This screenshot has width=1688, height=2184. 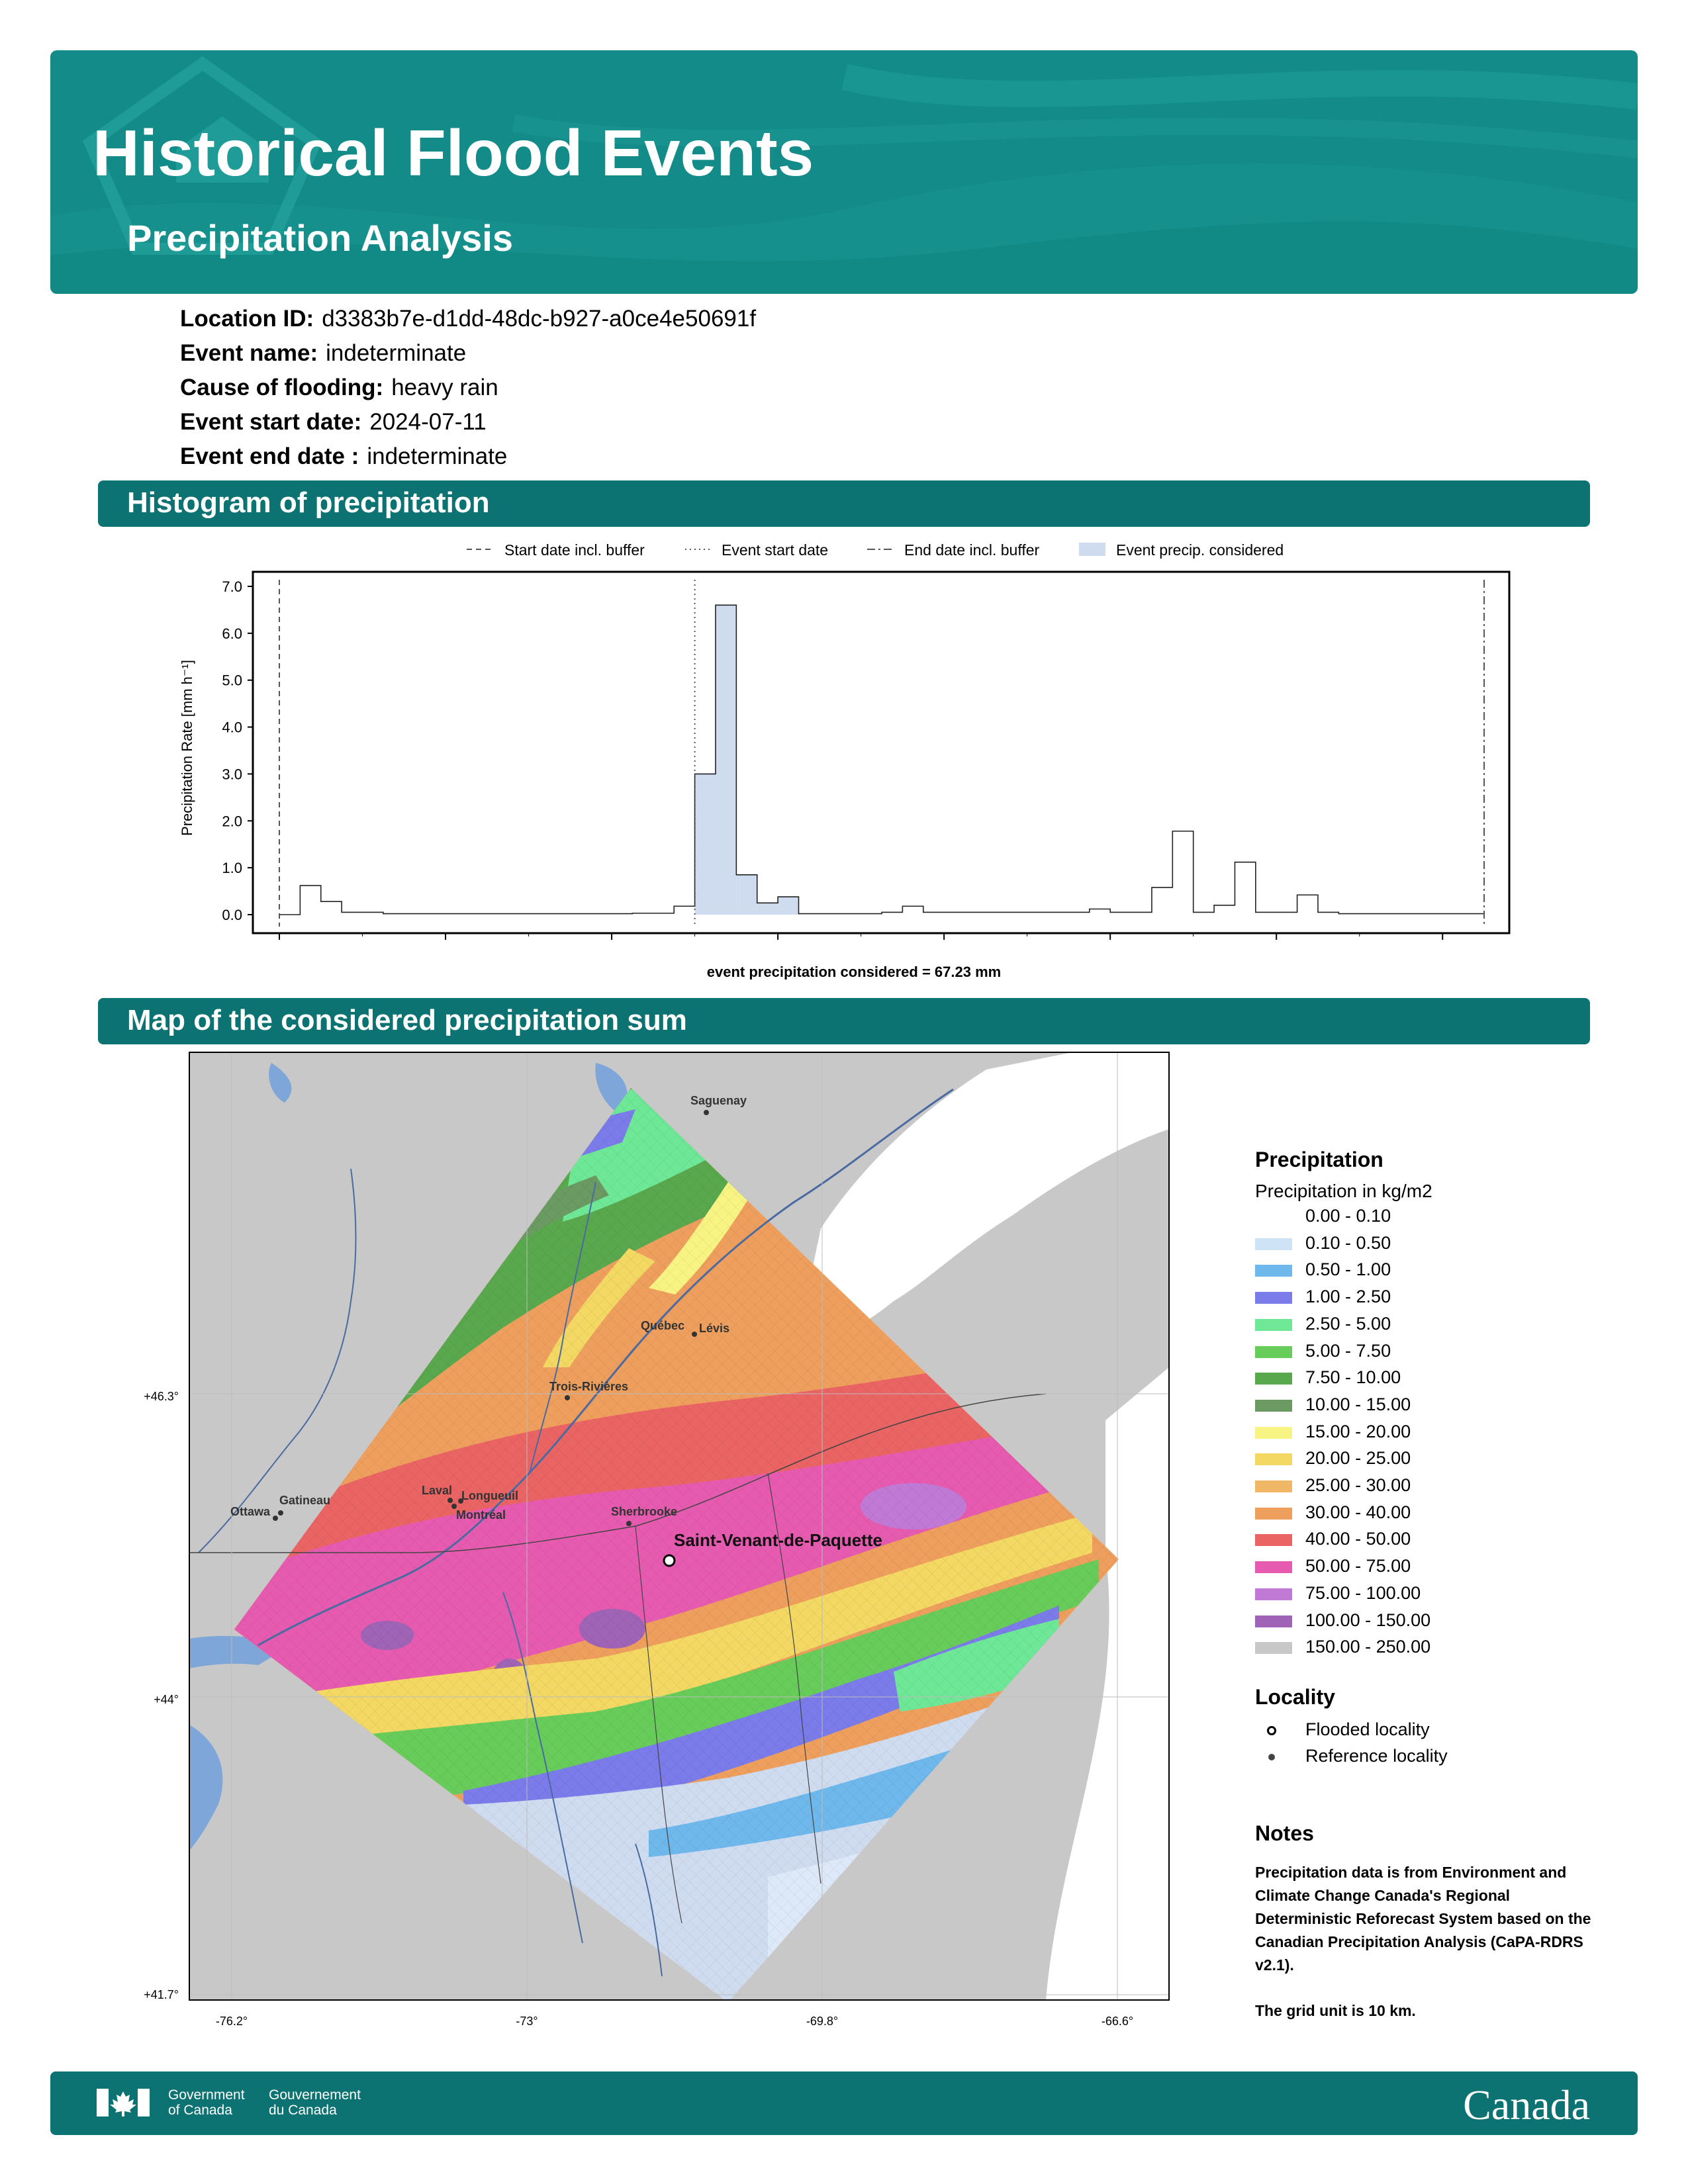 I want to click on city-label-sherbrooke: Sherbrooke, so click(x=644, y=1511).